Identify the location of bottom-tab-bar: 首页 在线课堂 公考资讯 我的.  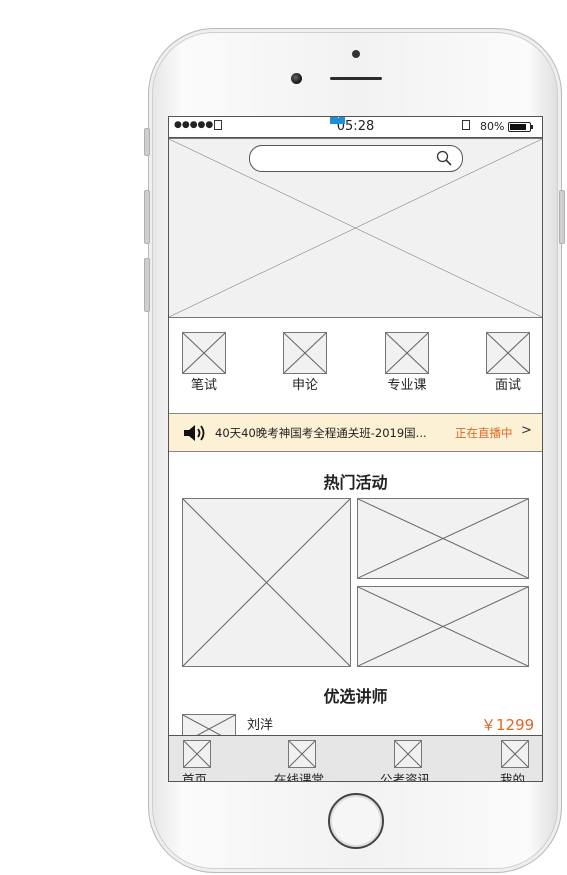
(355, 758).